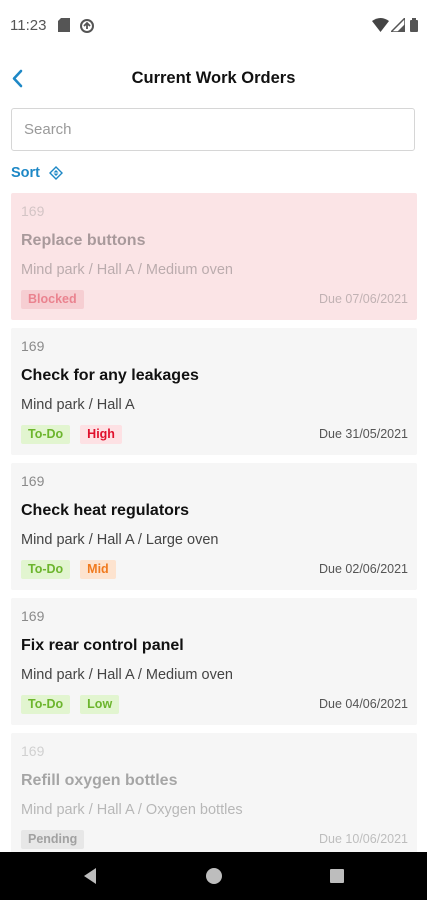 The height and width of the screenshot is (900, 427). I want to click on status-badge: Blocked, so click(52, 299).